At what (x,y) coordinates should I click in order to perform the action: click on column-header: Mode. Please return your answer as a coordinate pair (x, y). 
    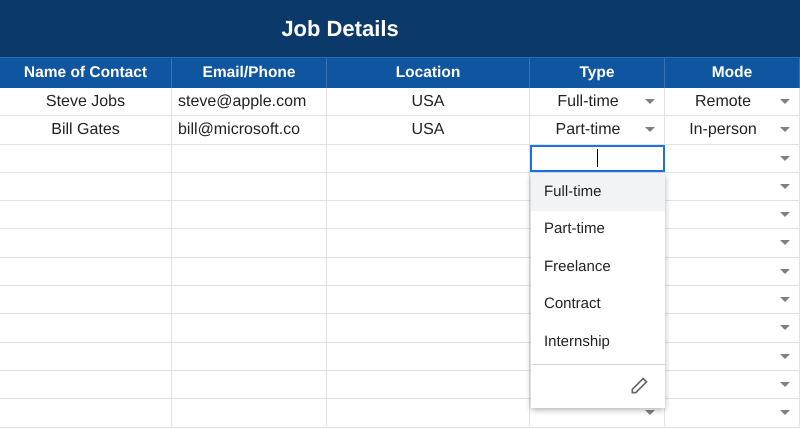
    Looking at the image, I should click on (732, 73).